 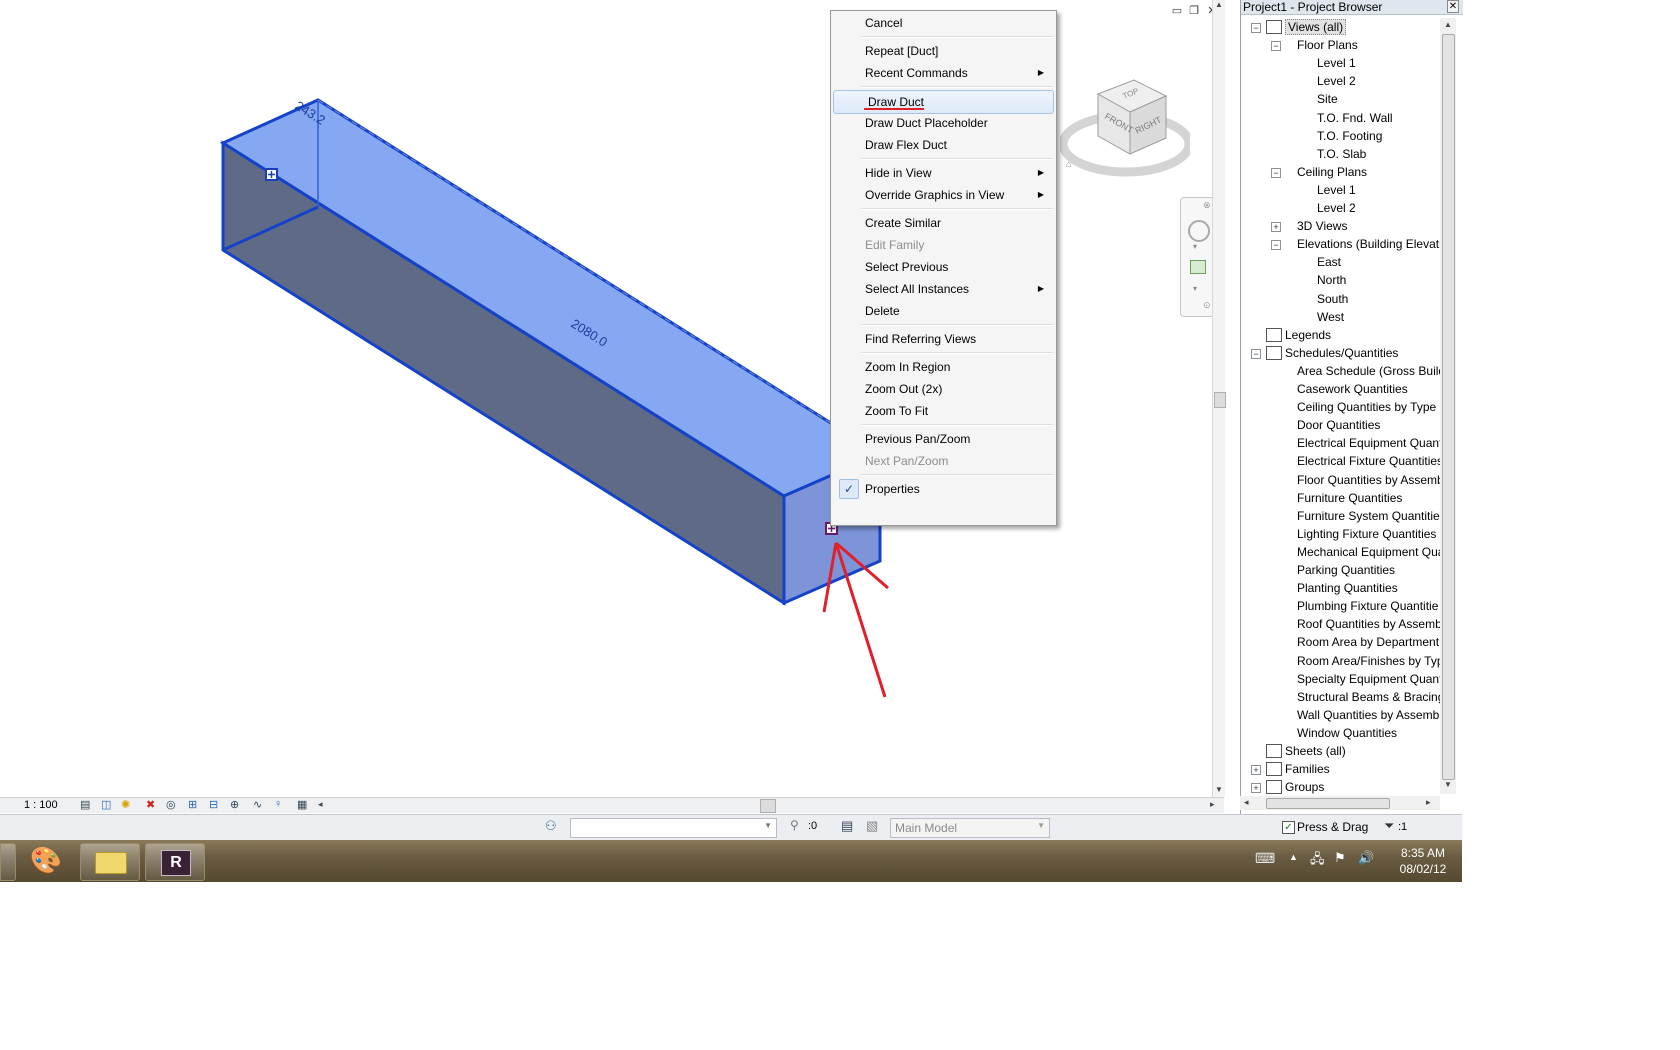 I want to click on browser-hscroll-thumb, so click(x=1328, y=803).